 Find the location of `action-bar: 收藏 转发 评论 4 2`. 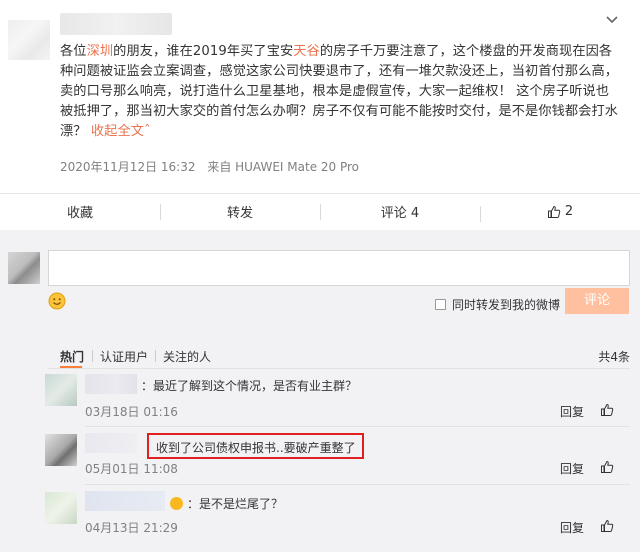

action-bar: 收藏 转发 评论 4 2 is located at coordinates (320, 211).